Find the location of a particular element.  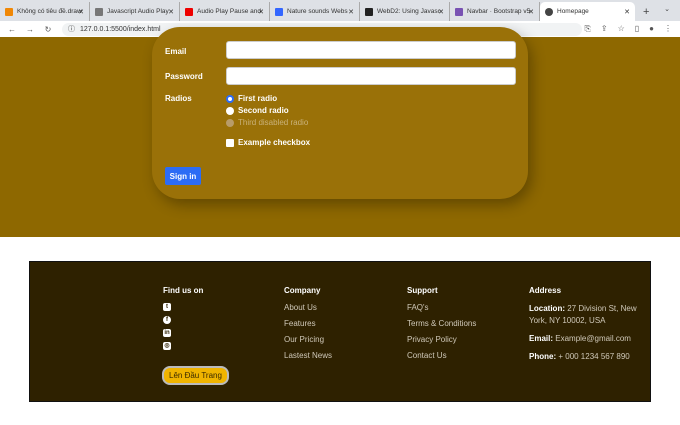

browser-tab: Navbar · Bootstrap v5 ✕ is located at coordinates (495, 11).